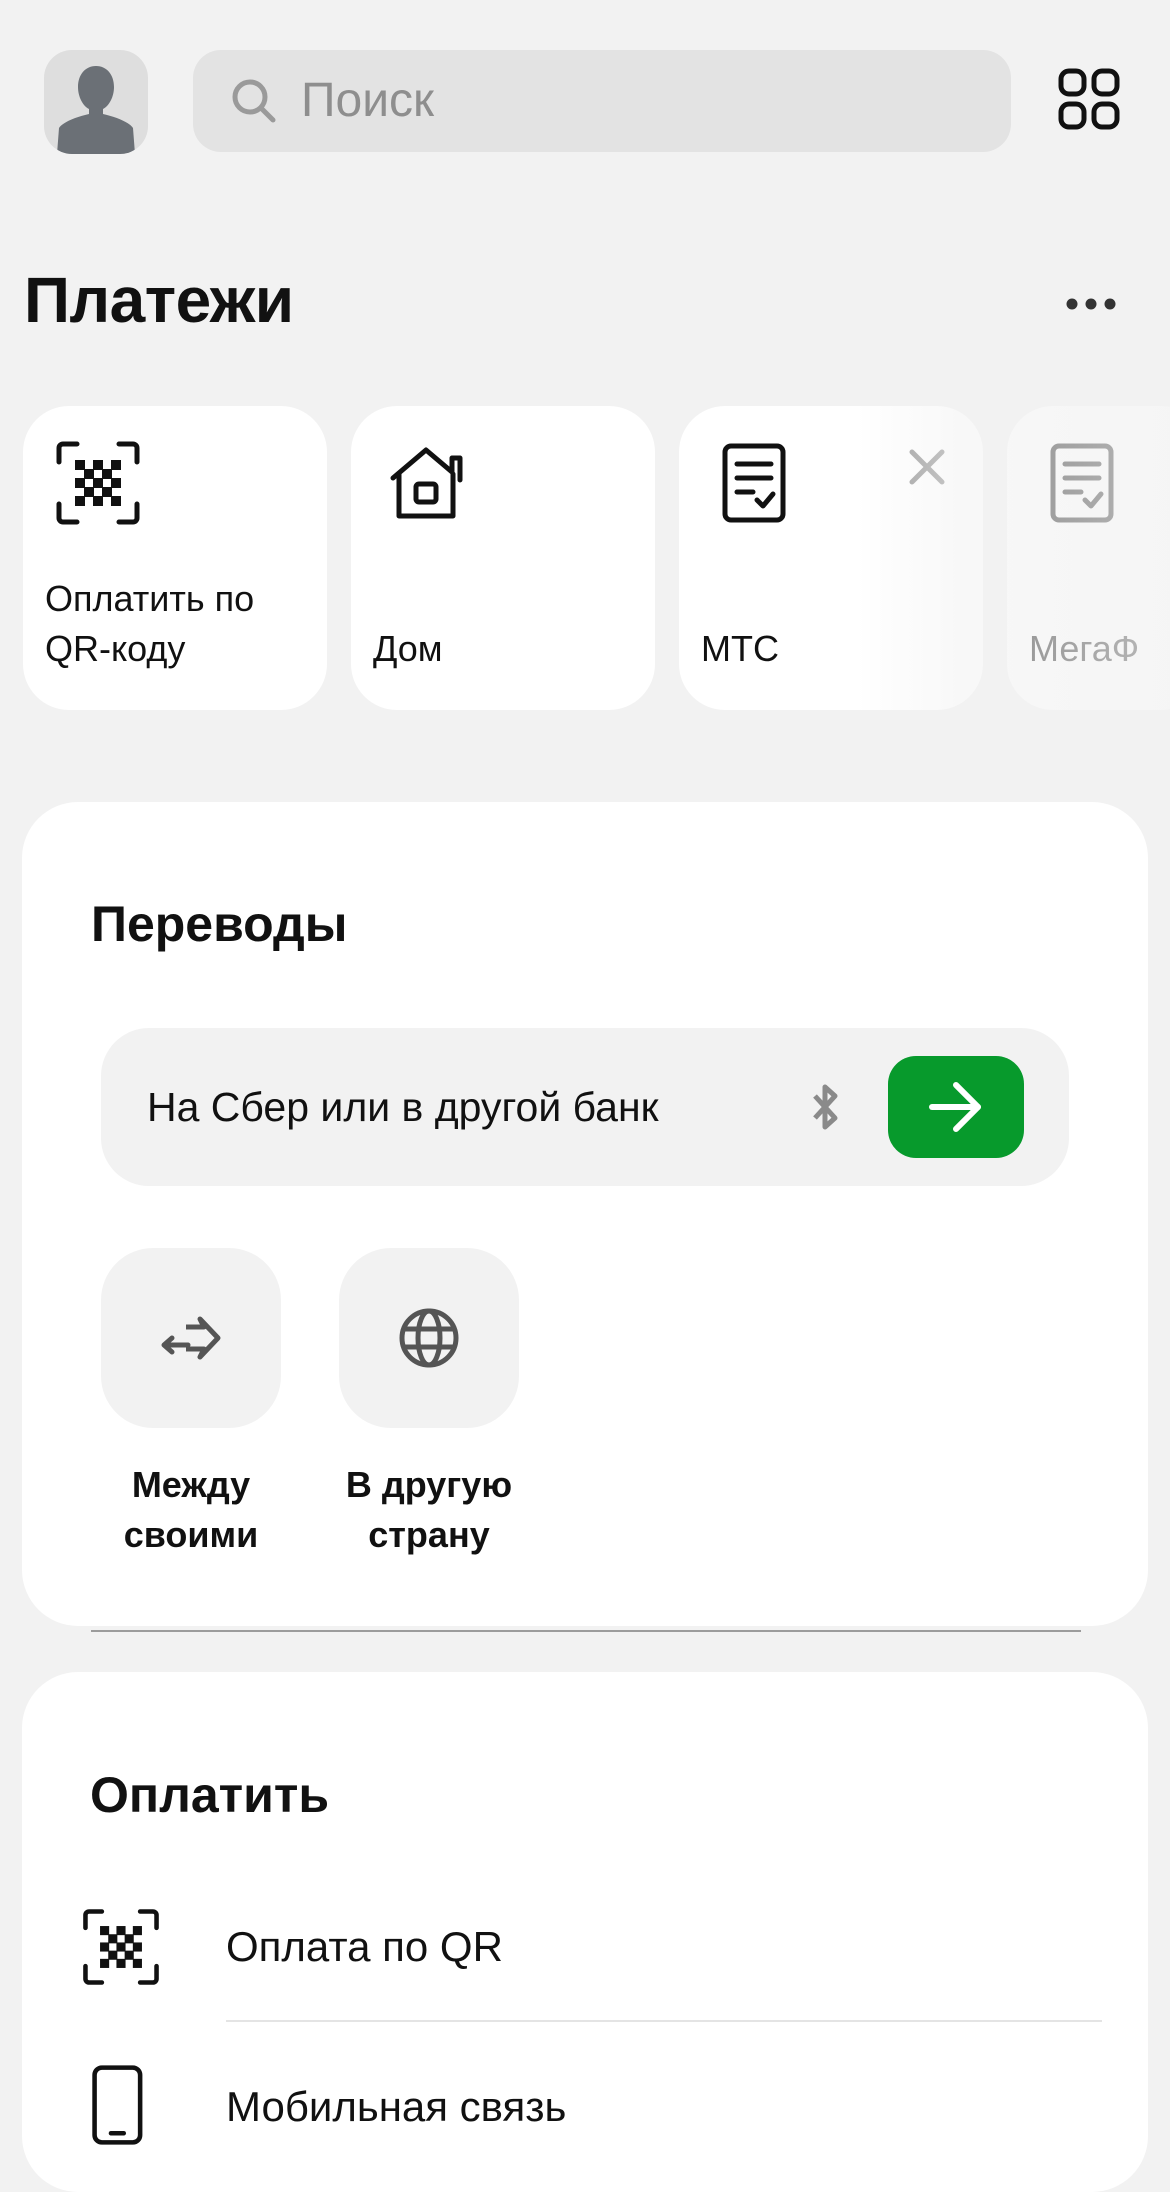 The width and height of the screenshot is (1170, 2192). I want to click on transfer-recipient-field: На Сбер или в другой банк, so click(585, 1107).